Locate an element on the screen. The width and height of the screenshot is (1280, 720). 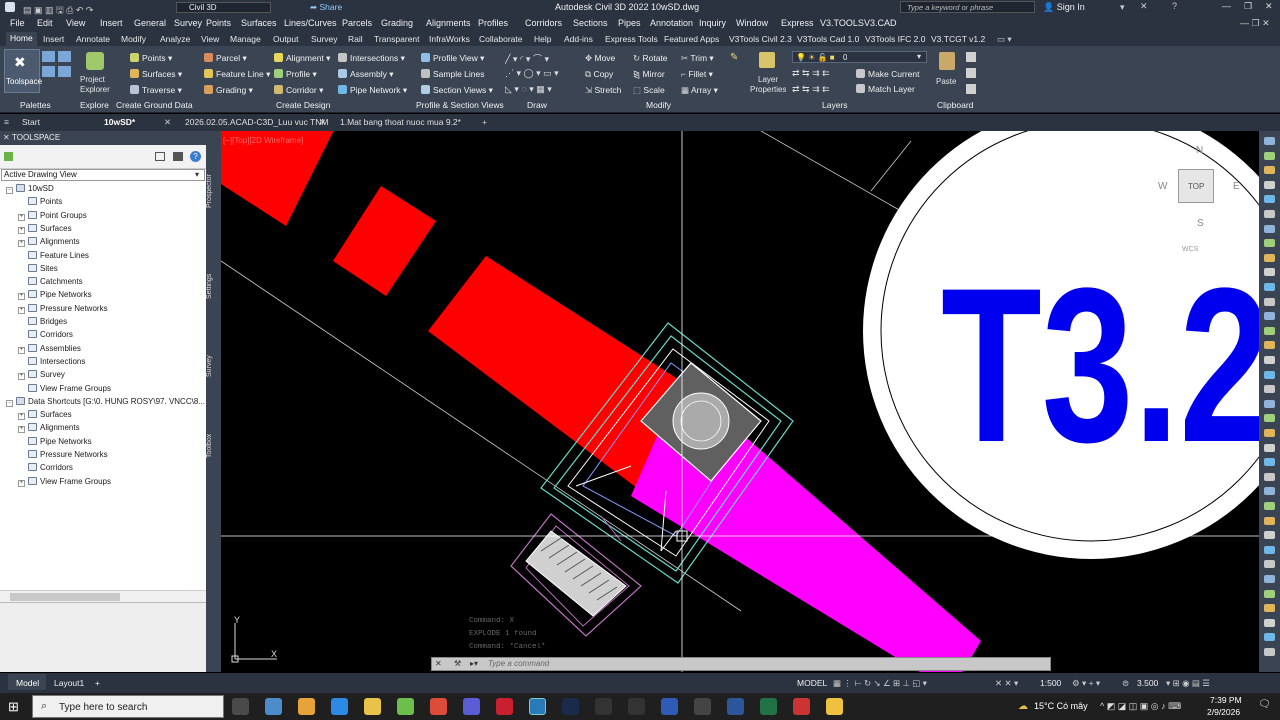
copy-clip-icon is located at coordinates (971, 57).